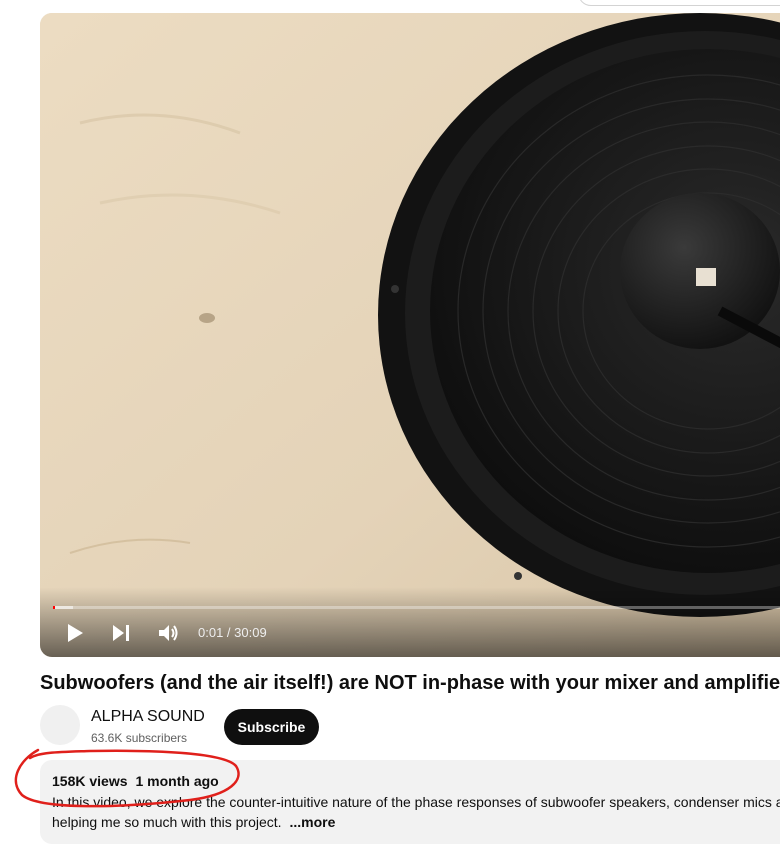 Image resolution: width=780 pixels, height=849 pixels. Describe the element at coordinates (60, 725) in the screenshot. I see `channel-avatar` at that location.